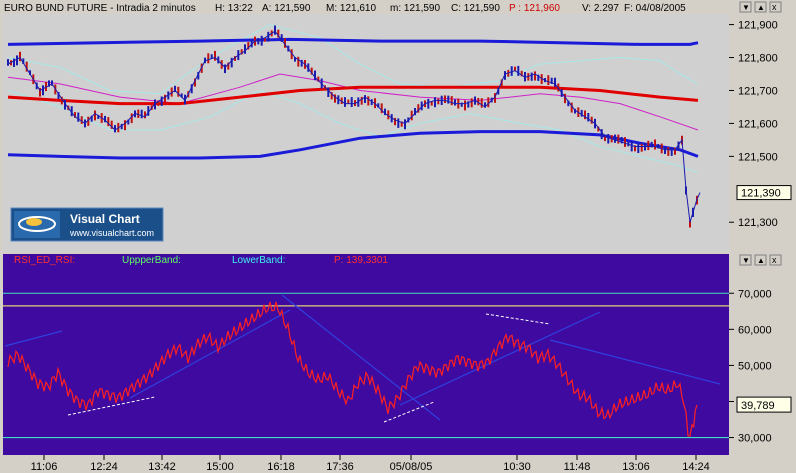 Image resolution: width=796 pixels, height=473 pixels. I want to click on time-tick-label: 17:36, so click(340, 467).